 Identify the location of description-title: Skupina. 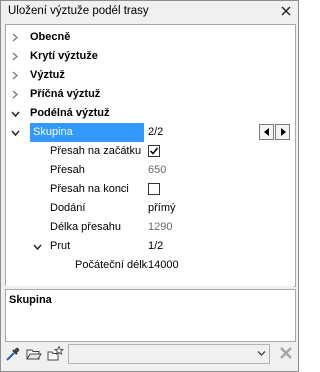
(30, 300).